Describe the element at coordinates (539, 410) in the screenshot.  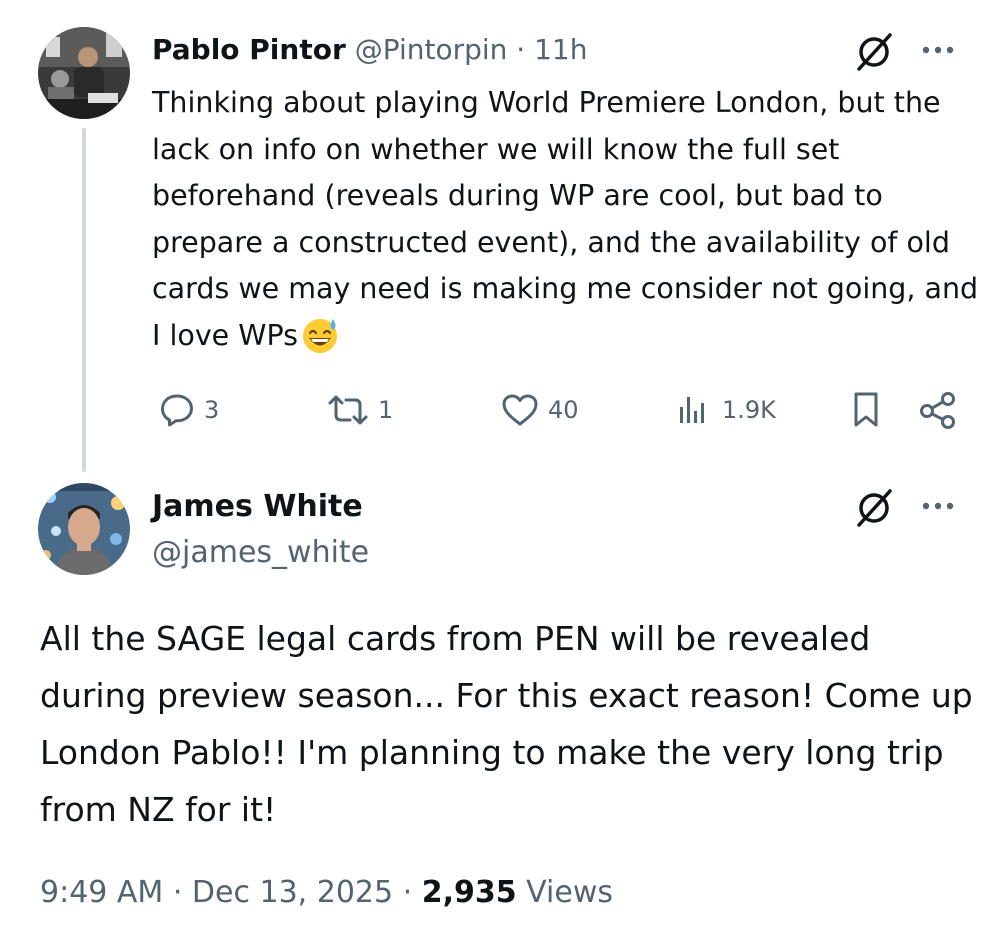
I see `like-button: 40` at that location.